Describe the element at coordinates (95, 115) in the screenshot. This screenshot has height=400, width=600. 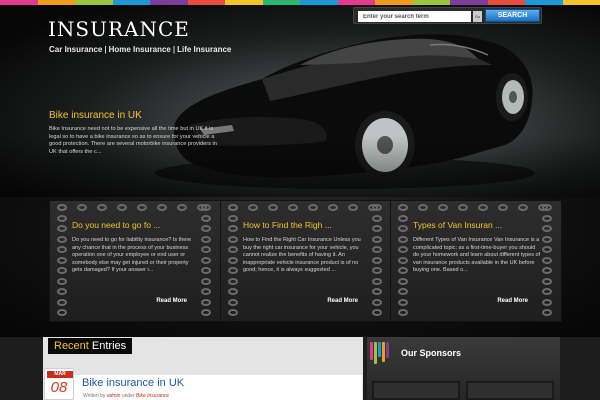
I see `featured-post-title: Bike insurance in UK` at that location.